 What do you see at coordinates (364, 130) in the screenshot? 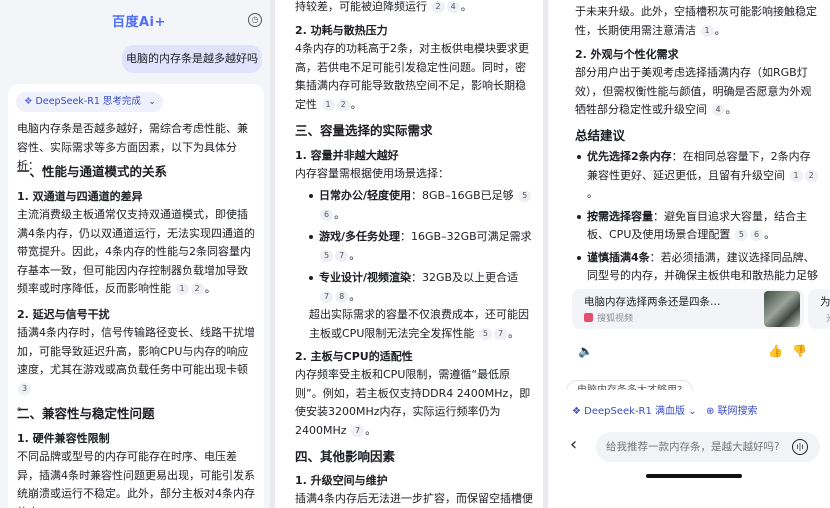
I see `section-heading: 三、容量选择的实际需求` at bounding box center [364, 130].